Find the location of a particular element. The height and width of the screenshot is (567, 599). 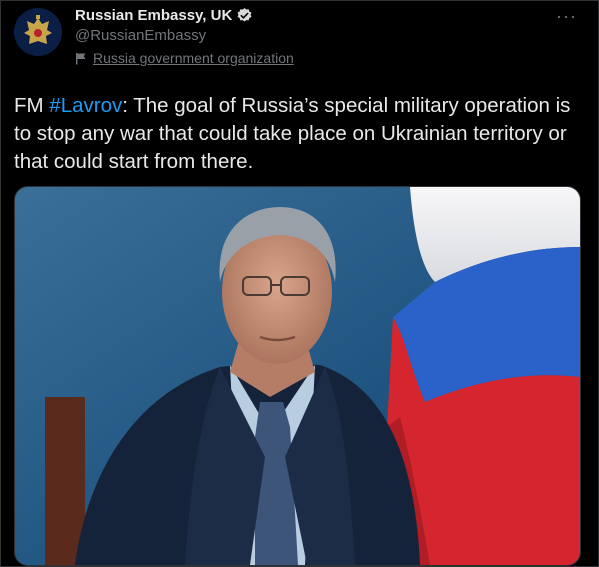

government-organization-link: Russia government organization is located at coordinates (193, 58).